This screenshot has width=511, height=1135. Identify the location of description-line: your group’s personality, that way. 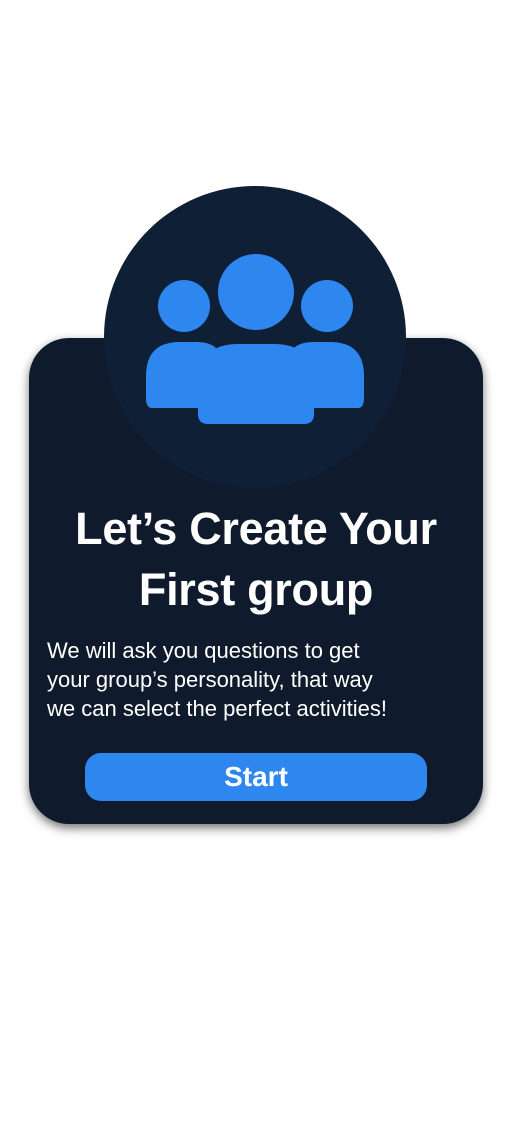
(210, 679).